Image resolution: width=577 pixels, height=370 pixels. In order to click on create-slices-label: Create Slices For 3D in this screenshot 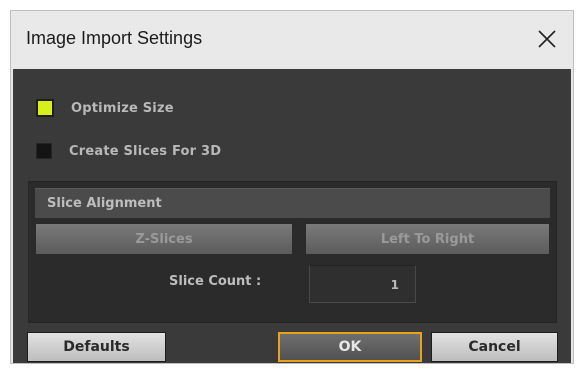, I will do `click(145, 151)`.